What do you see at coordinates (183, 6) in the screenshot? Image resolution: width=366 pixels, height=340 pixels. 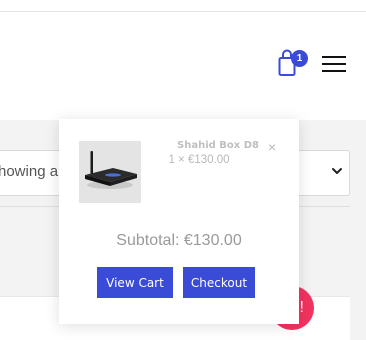 I see `top-strip` at bounding box center [183, 6].